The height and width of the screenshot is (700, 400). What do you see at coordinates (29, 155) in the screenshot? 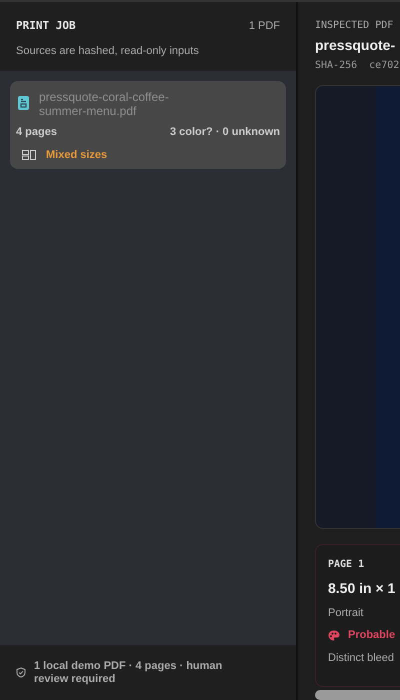
I see `page-sizes-icon` at bounding box center [29, 155].